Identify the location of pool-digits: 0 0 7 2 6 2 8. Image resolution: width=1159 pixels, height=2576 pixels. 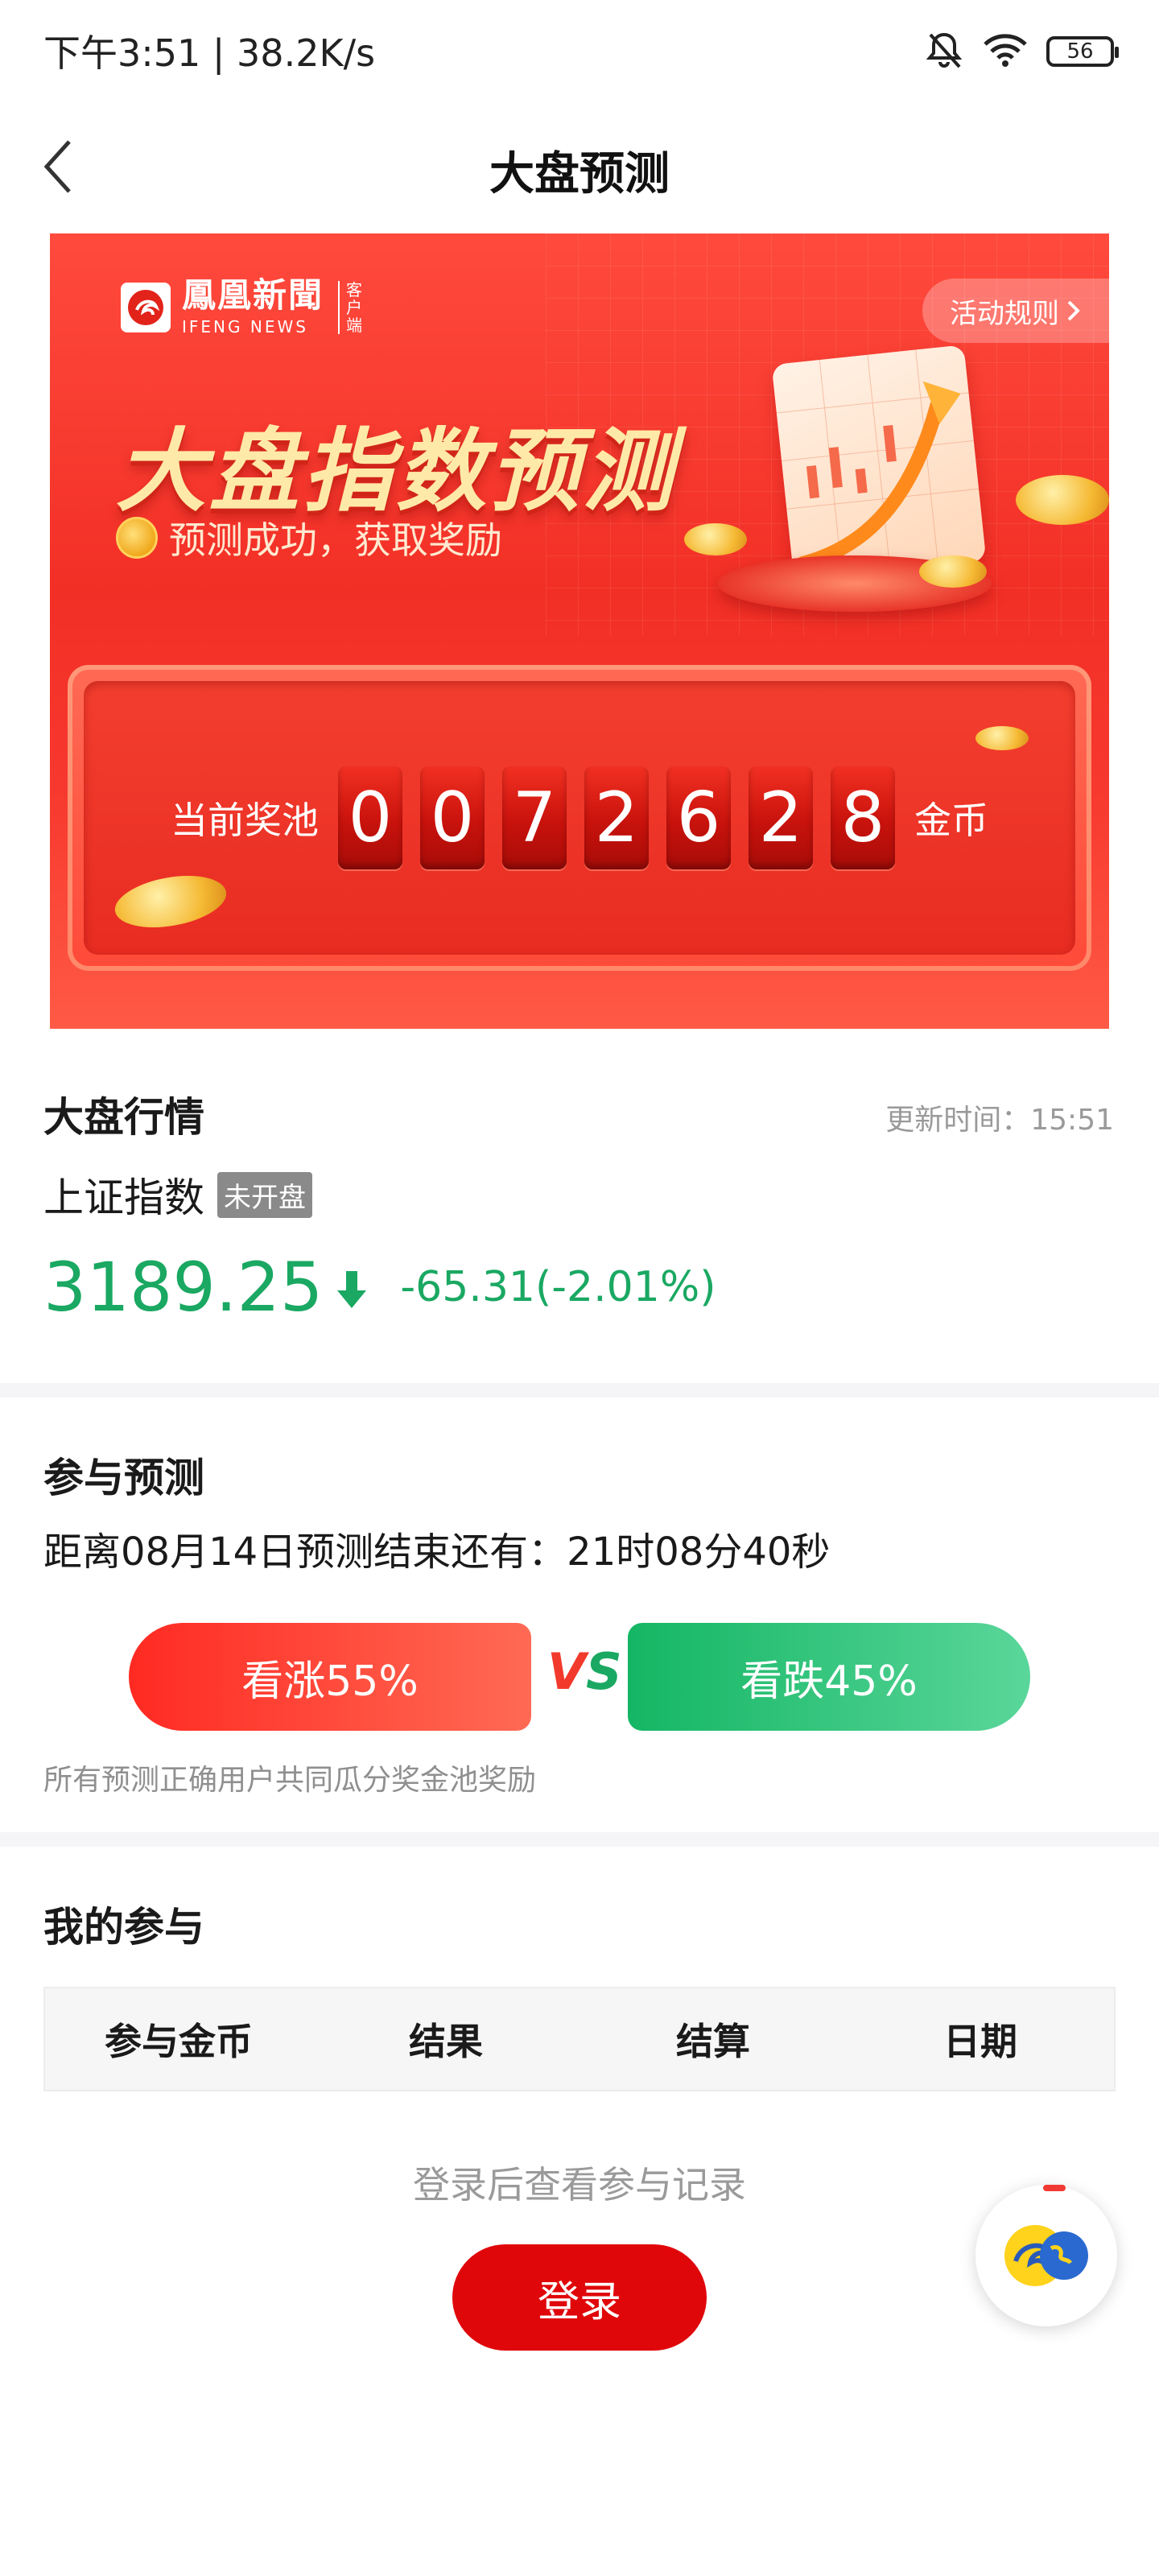
(616, 817).